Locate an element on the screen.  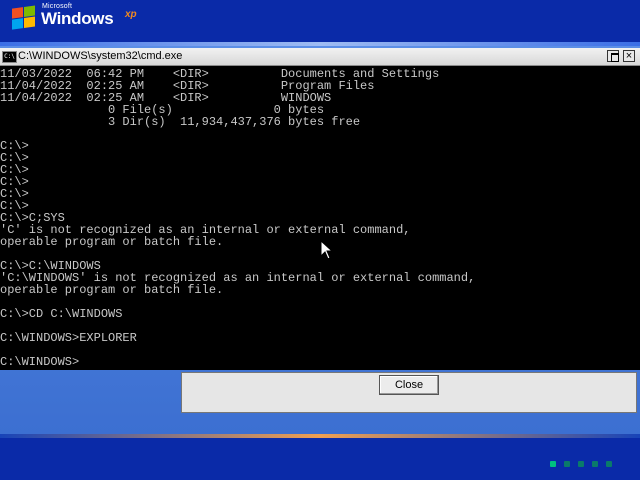
close-window-button: × is located at coordinates (629, 56).